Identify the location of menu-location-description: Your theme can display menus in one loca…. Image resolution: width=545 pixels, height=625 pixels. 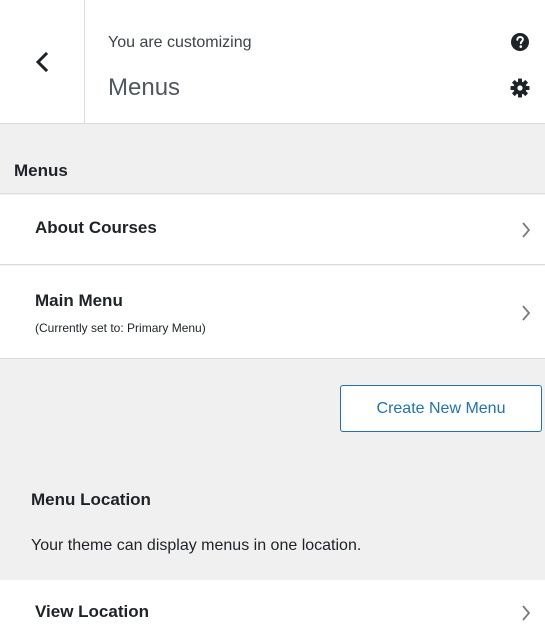
(196, 545).